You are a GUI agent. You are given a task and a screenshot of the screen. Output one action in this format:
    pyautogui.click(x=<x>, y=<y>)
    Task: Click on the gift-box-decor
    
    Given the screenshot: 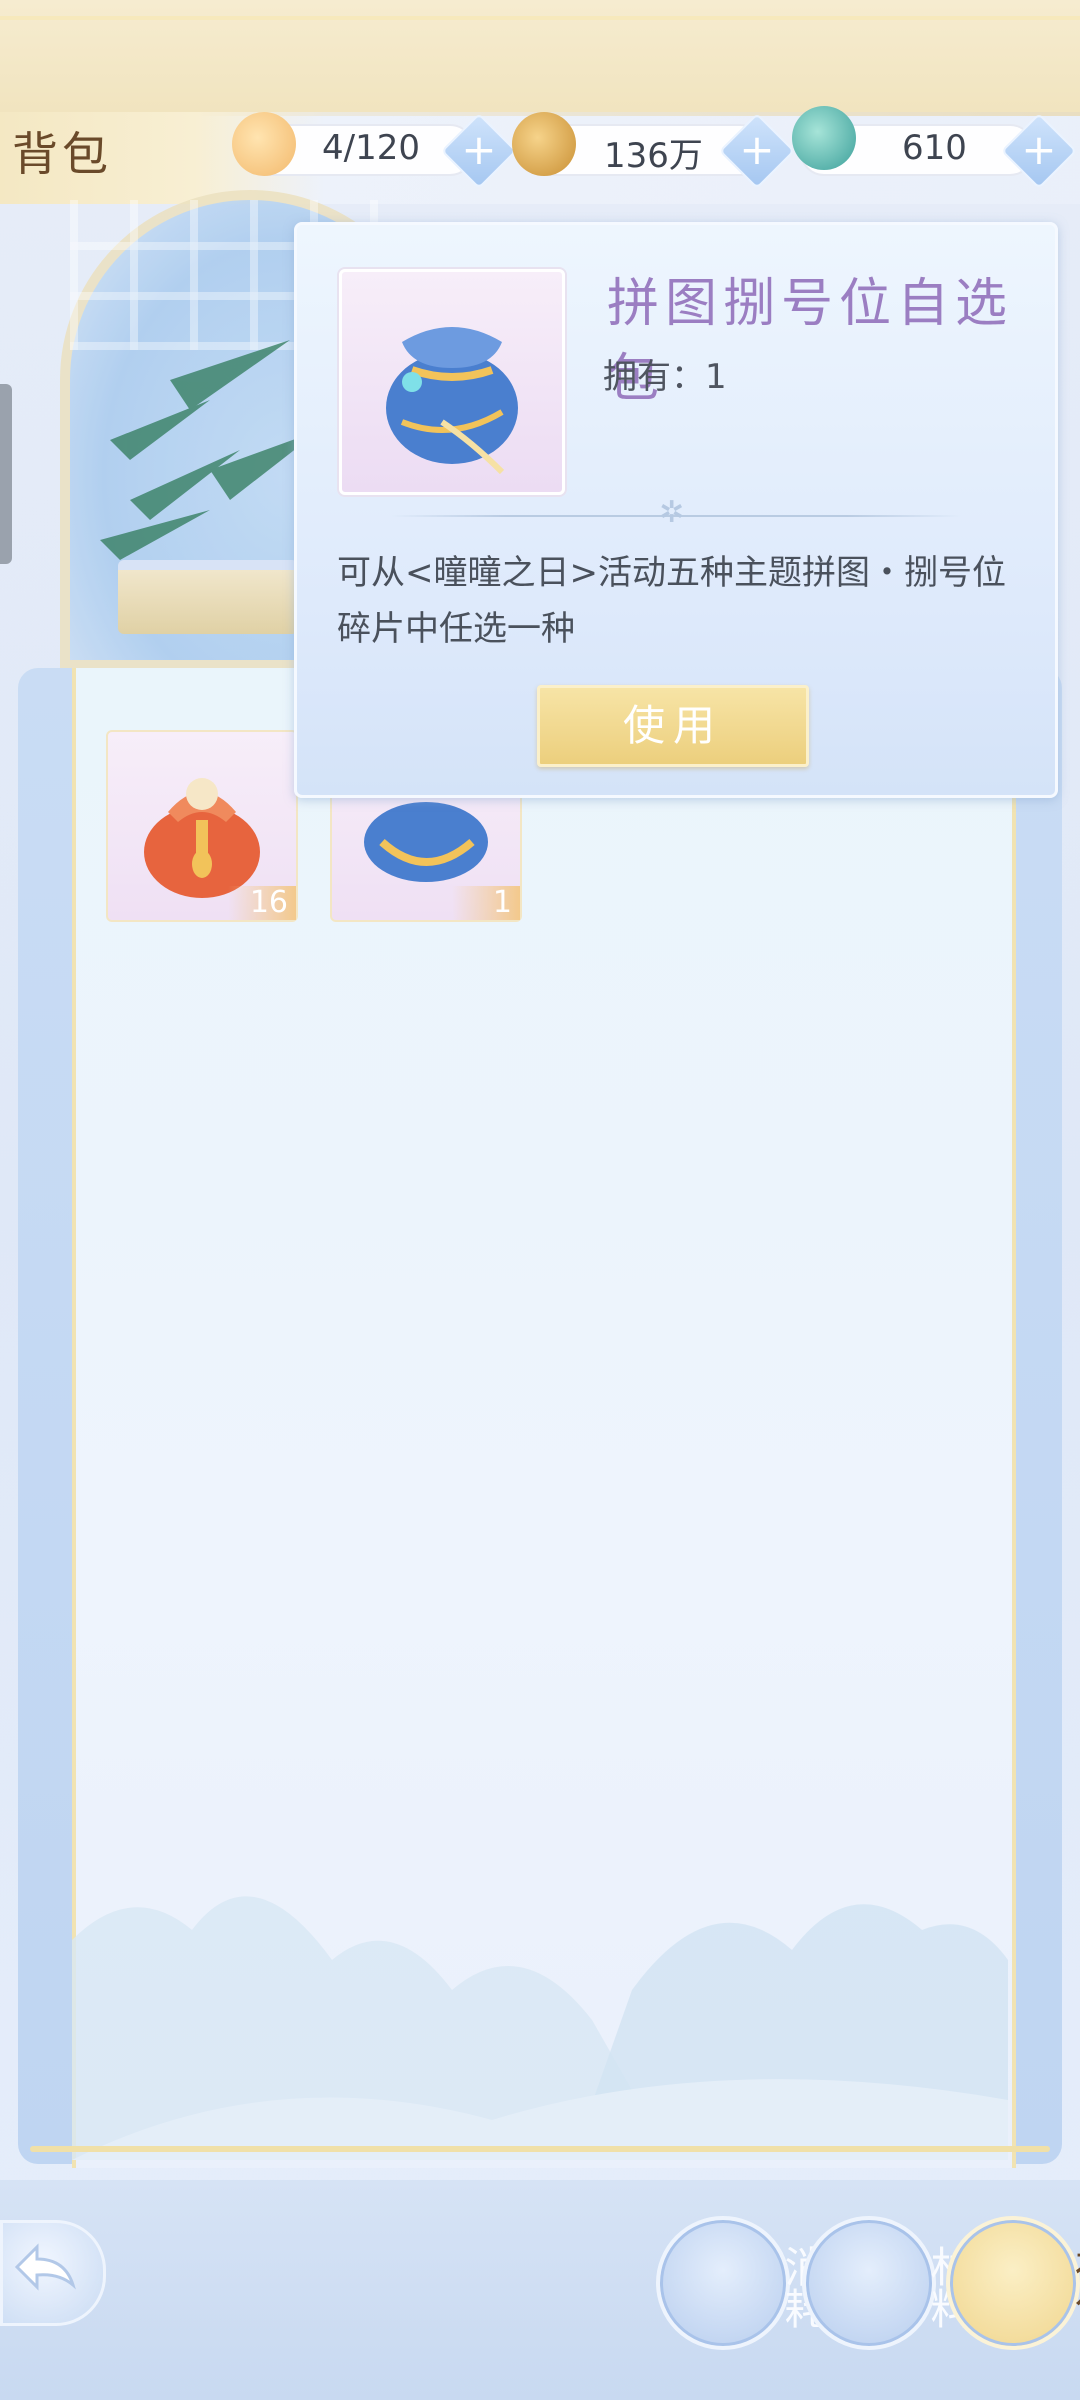 What is the action you would take?
    pyautogui.click(x=208, y=597)
    